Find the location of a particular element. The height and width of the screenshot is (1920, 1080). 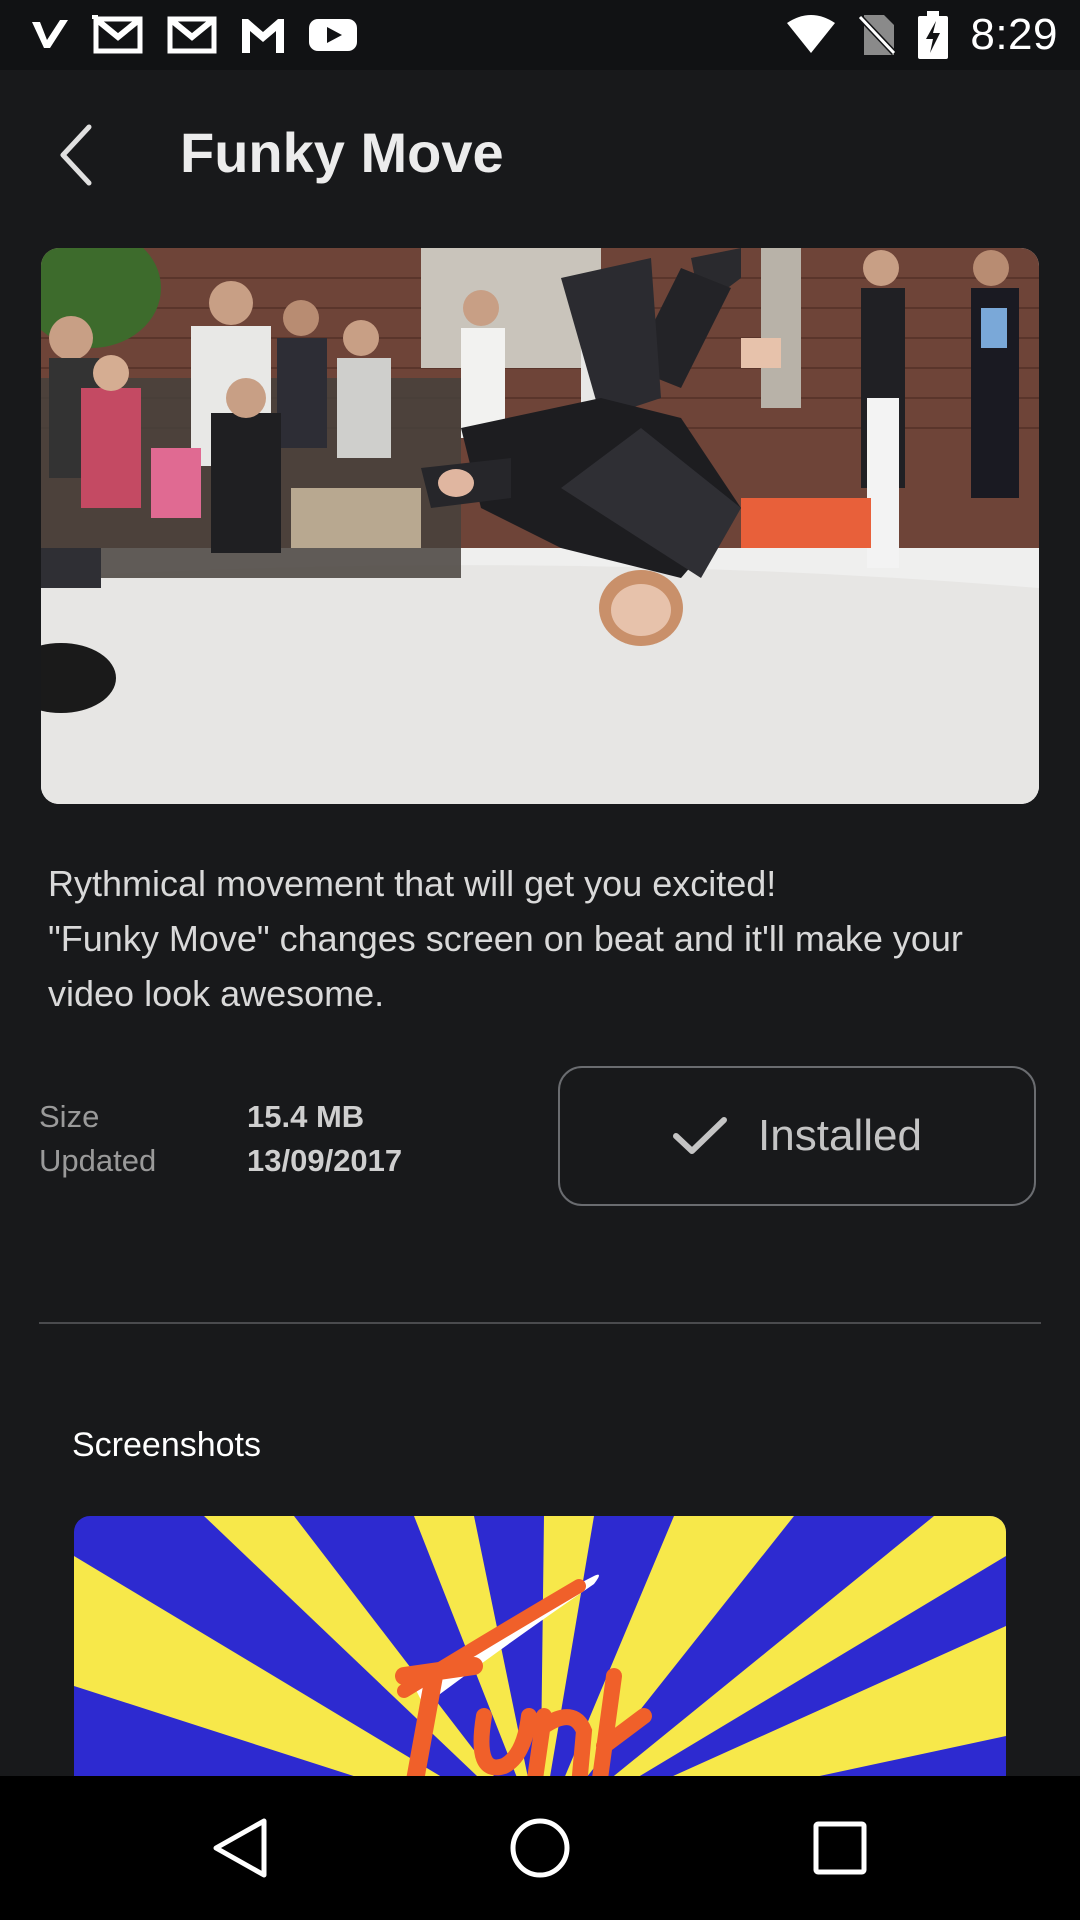

size-label: Size is located at coordinates (69, 1116).